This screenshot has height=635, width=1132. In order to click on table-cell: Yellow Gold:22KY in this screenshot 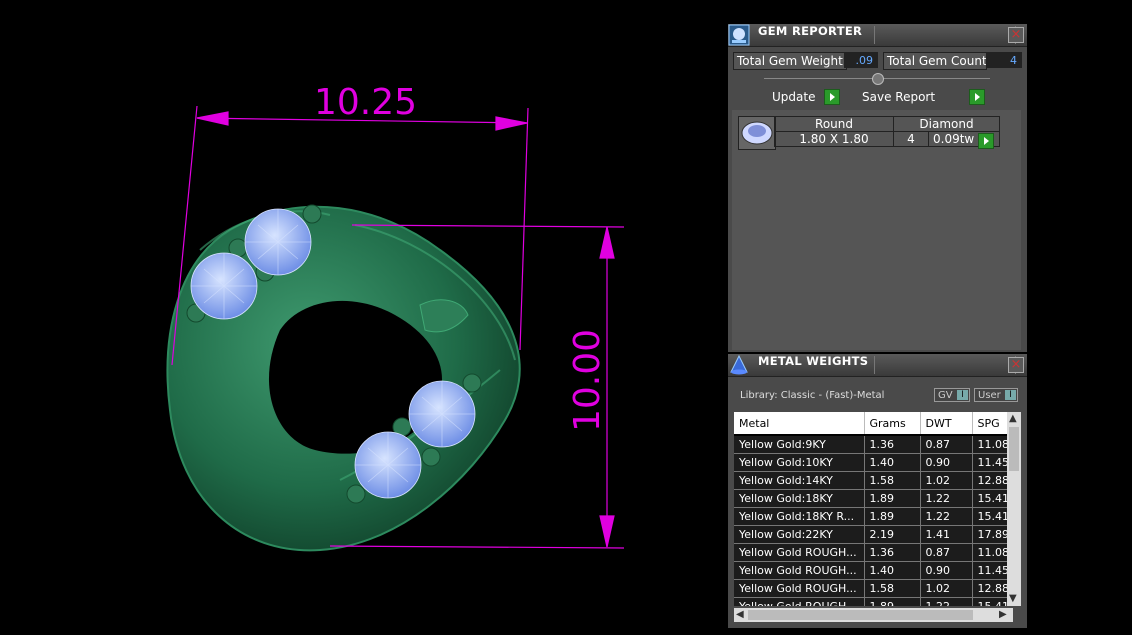, I will do `click(799, 534)`.